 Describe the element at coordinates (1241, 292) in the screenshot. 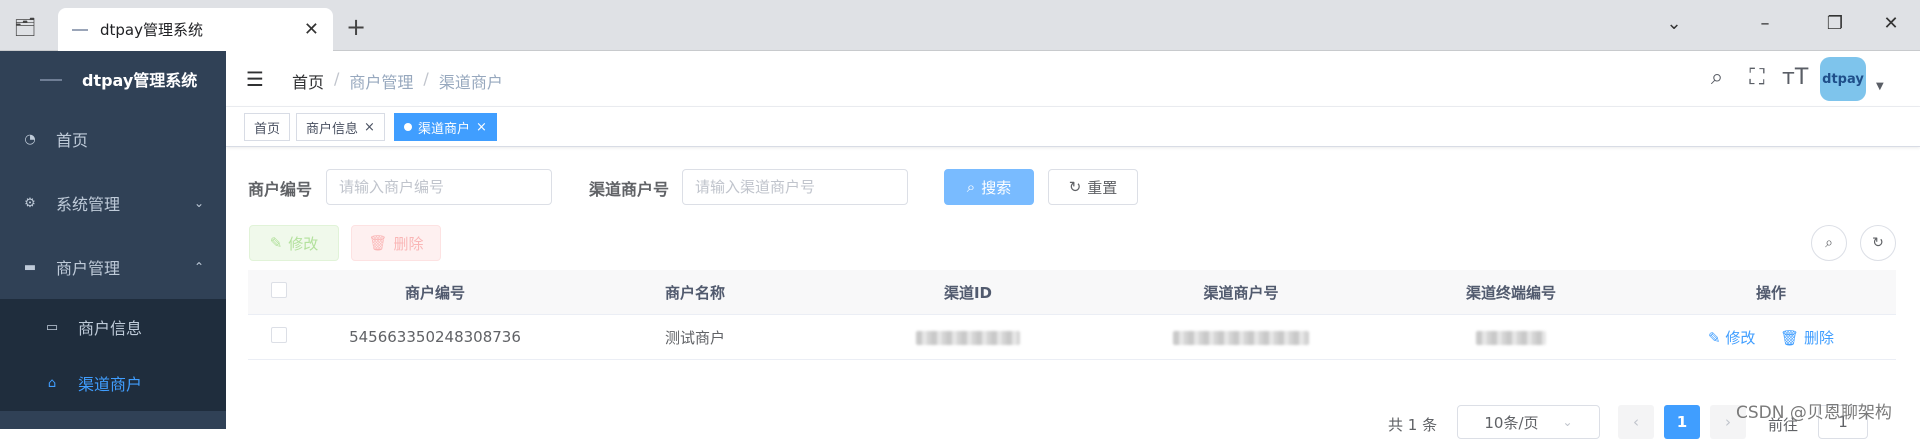

I see `column-header: 渠道商户号` at that location.